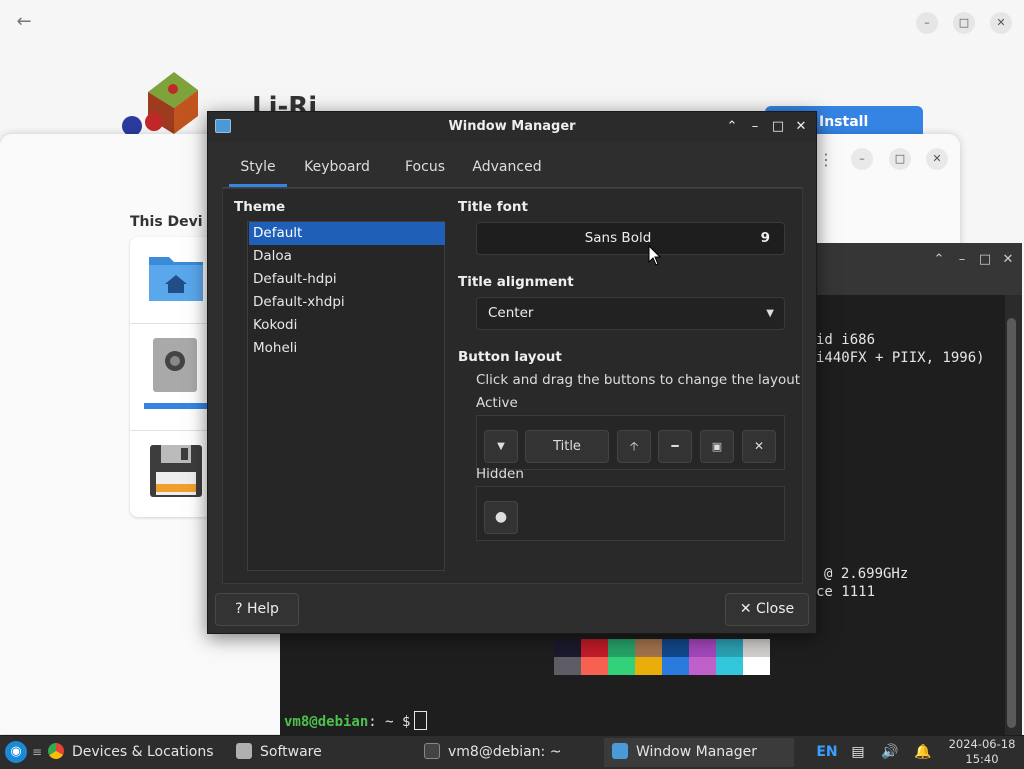 The height and width of the screenshot is (769, 1024). What do you see at coordinates (347, 348) in the screenshot?
I see `theme-item-moheli: Moheli` at bounding box center [347, 348].